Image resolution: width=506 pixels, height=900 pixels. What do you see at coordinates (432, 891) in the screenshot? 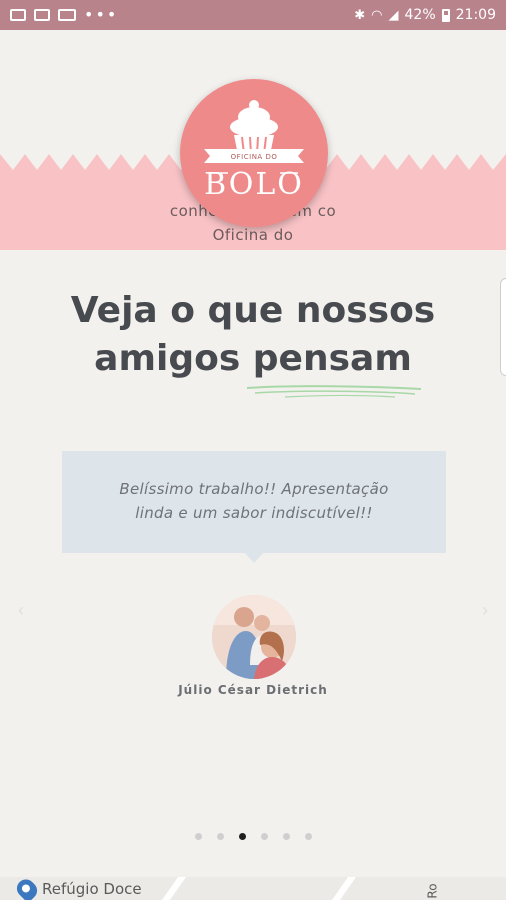
I see `map-street-label: Ro` at bounding box center [432, 891].